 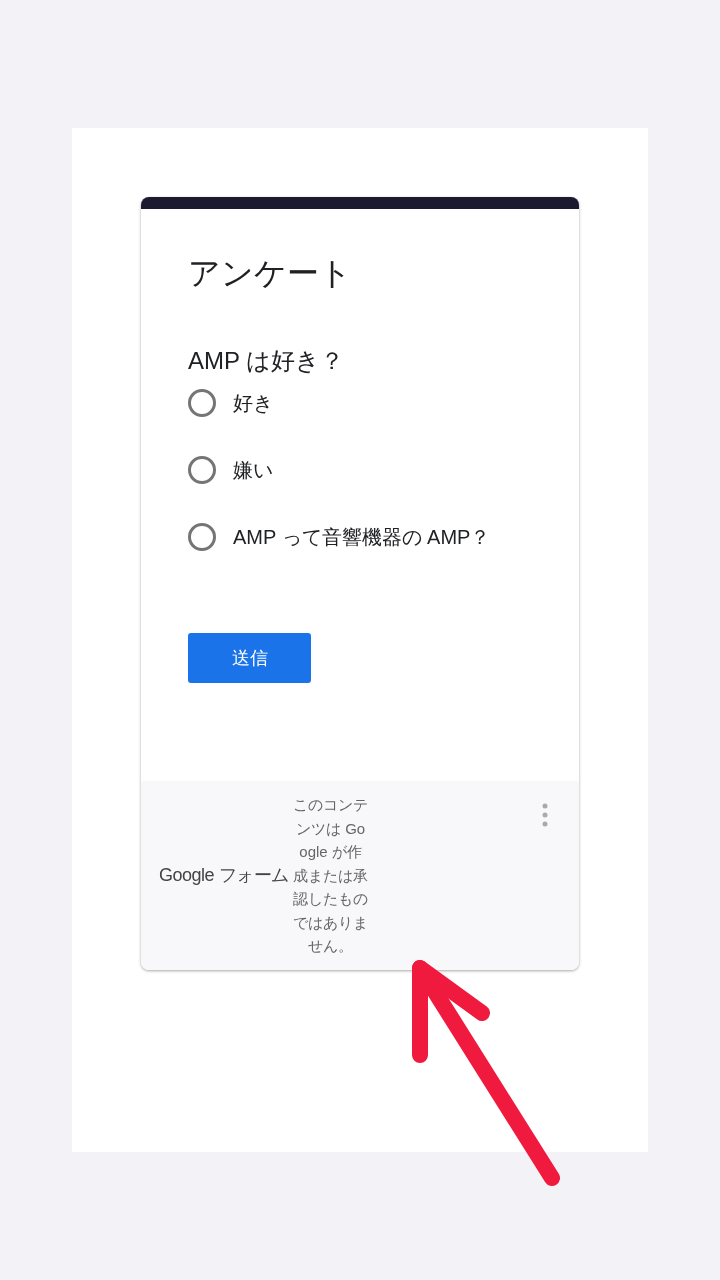 I want to click on option-label: 好き, so click(x=253, y=403).